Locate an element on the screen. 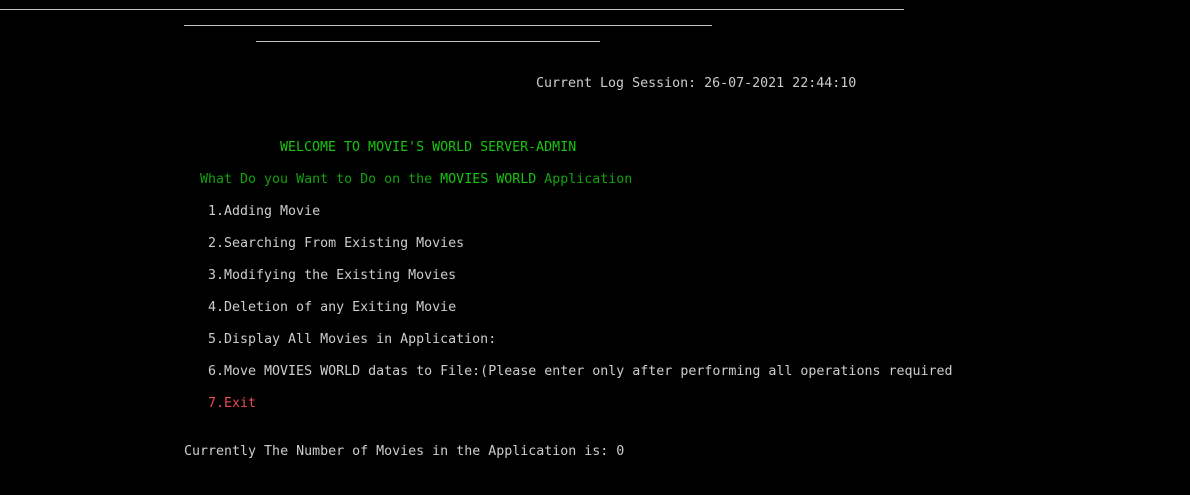 Image resolution: width=1190 pixels, height=495 pixels. log-session-line: Current Log Session: 26-07-2021 22:44:10 is located at coordinates (696, 84).